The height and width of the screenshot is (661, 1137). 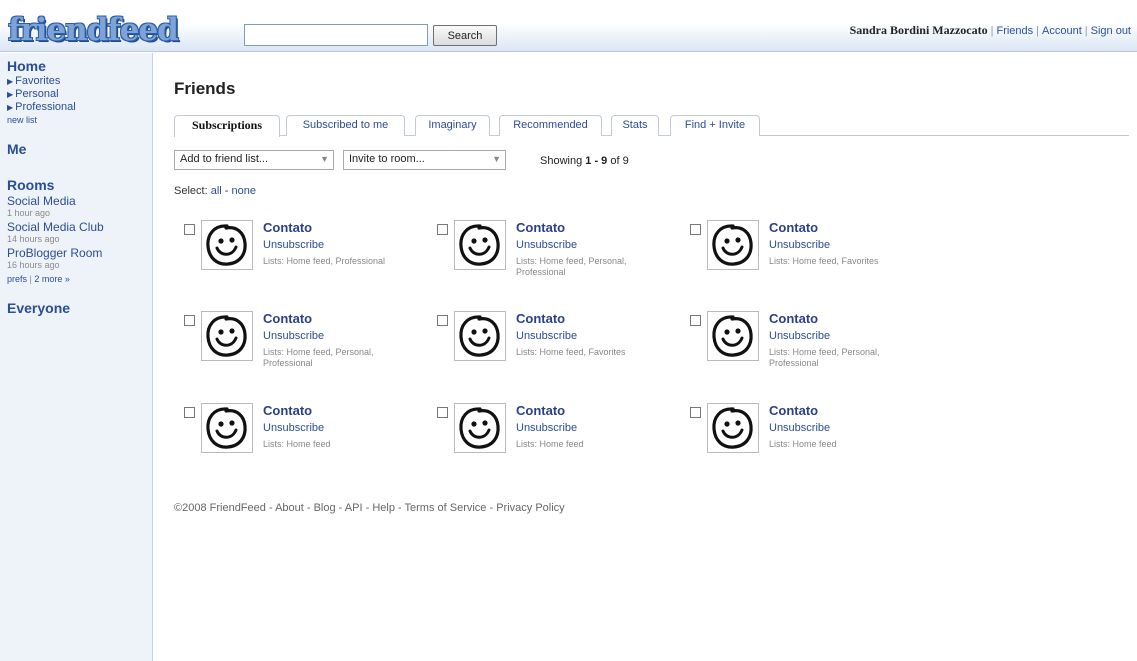 I want to click on footer-about-link: About, so click(x=289, y=508).